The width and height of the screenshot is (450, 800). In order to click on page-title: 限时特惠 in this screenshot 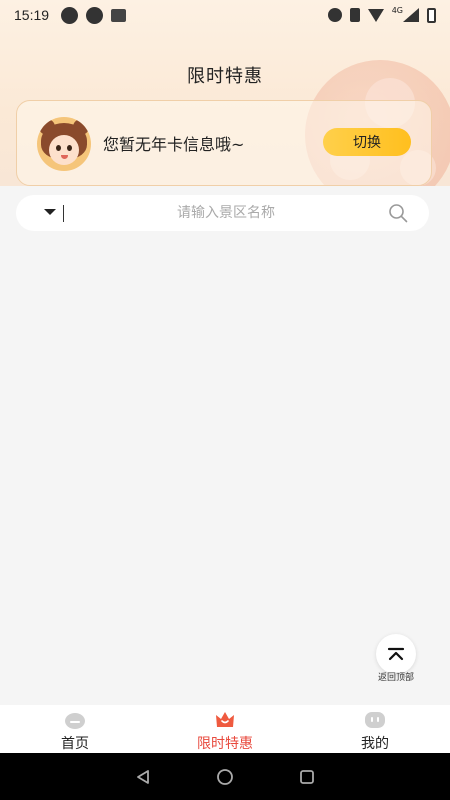, I will do `click(225, 76)`.